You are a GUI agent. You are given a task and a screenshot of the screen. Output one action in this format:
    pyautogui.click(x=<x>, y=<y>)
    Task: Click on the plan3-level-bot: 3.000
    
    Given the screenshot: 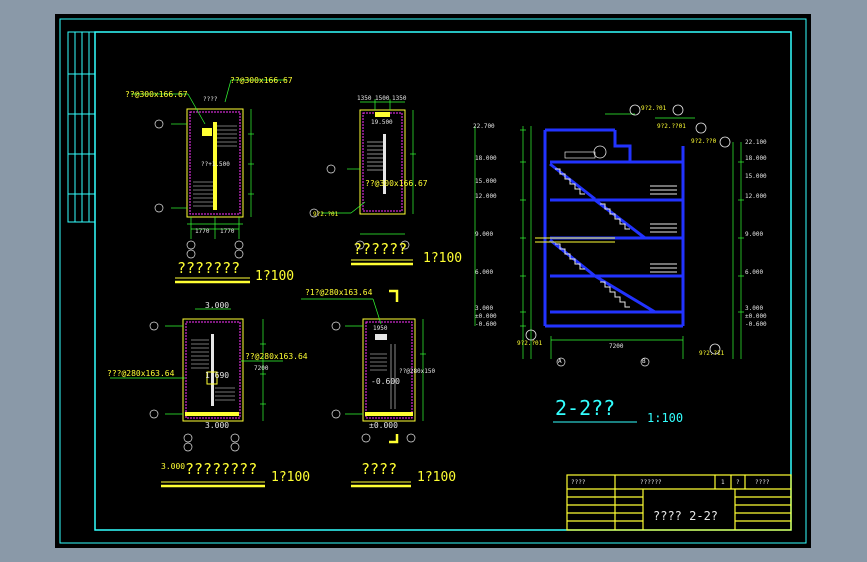 What is the action you would take?
    pyautogui.click(x=217, y=425)
    